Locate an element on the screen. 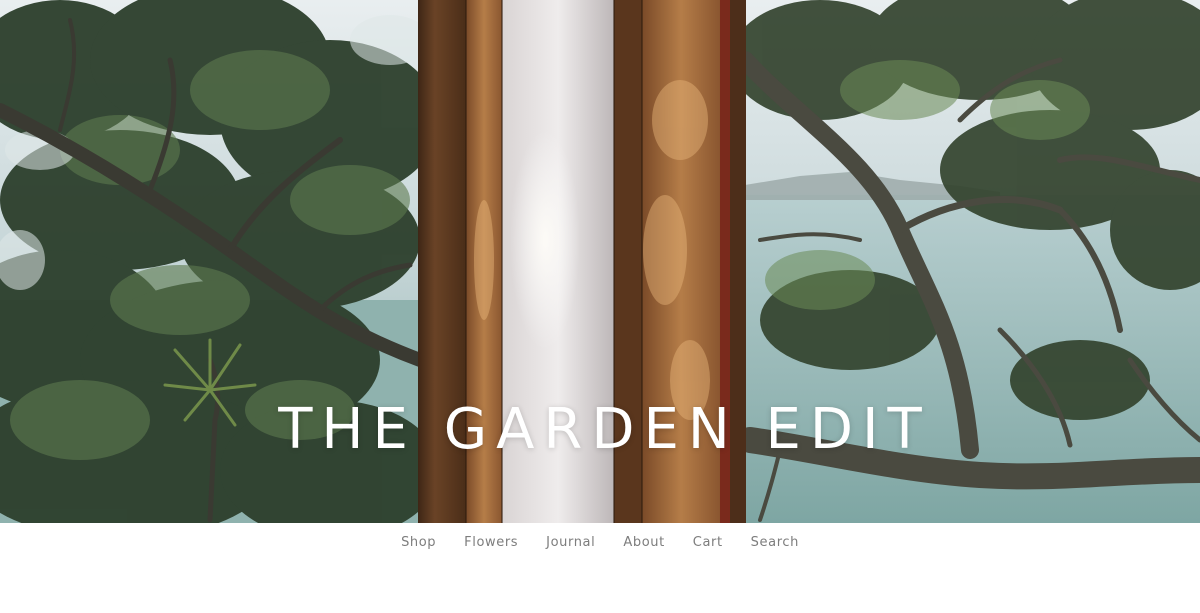 The image size is (1200, 613). nav-item-journal: Journal is located at coordinates (570, 542).